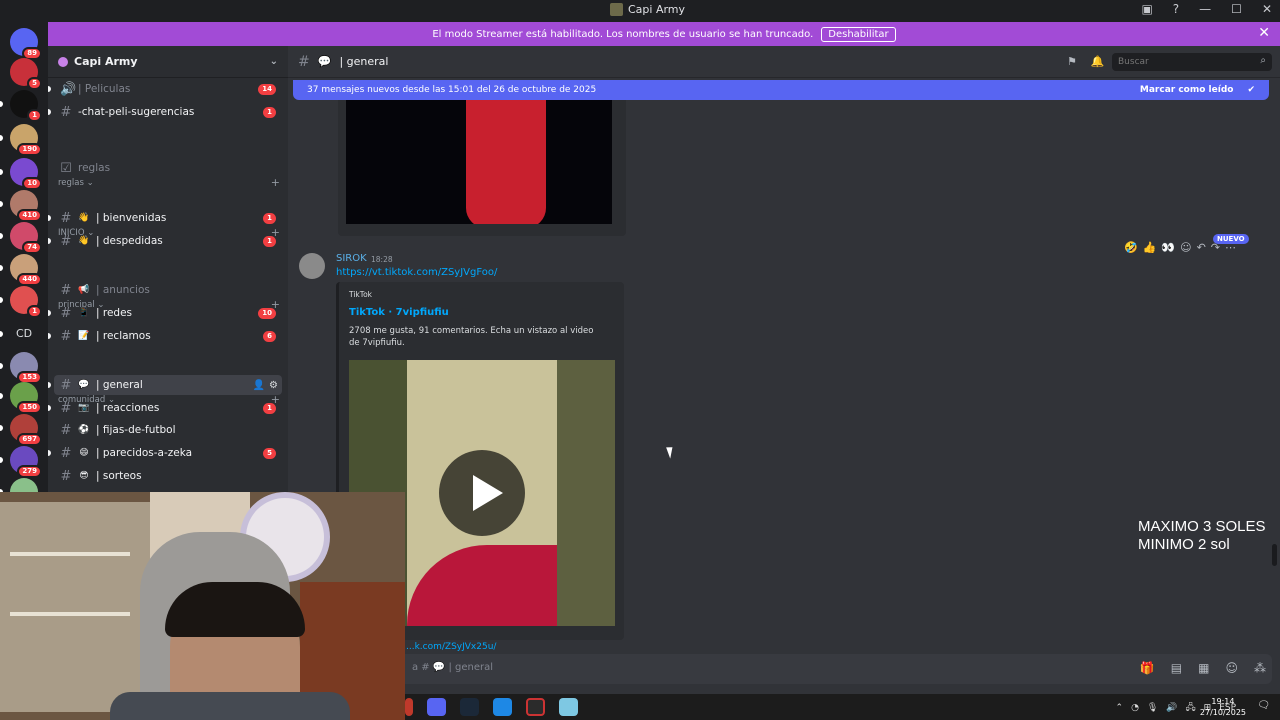  What do you see at coordinates (165, 241) in the screenshot?
I see `channel-item: # 👋 | despedidas 1` at bounding box center [165, 241].